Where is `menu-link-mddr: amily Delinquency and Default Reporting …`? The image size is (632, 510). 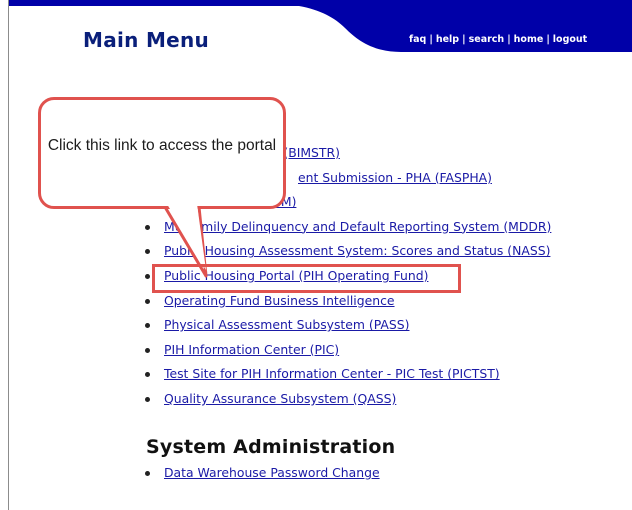
menu-link-mddr: amily Delinquency and Default Reporting … is located at coordinates (373, 226).